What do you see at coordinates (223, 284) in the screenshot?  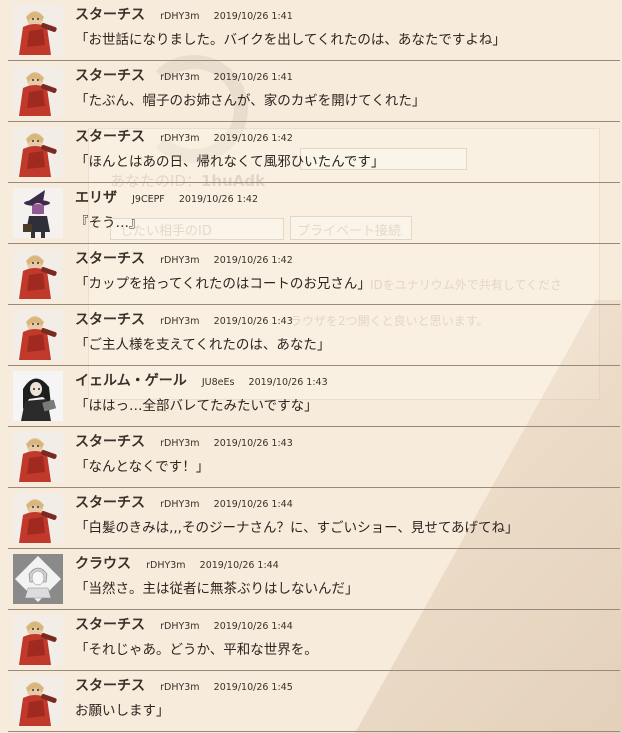 I see `message-text: 「カップを拾ってくれたのはコートのお兄さん」` at bounding box center [223, 284].